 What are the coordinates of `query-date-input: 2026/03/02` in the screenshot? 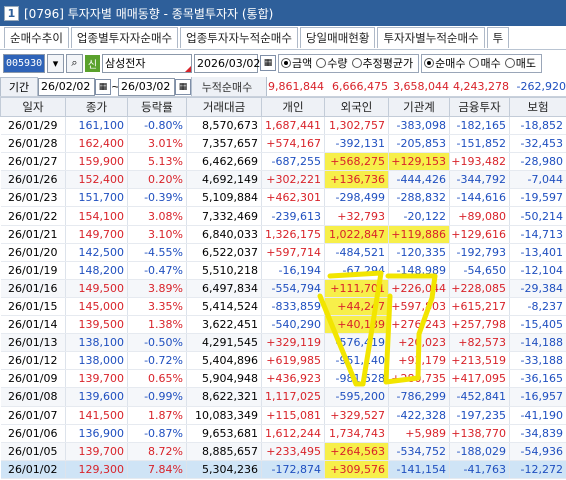 It's located at (227, 63).